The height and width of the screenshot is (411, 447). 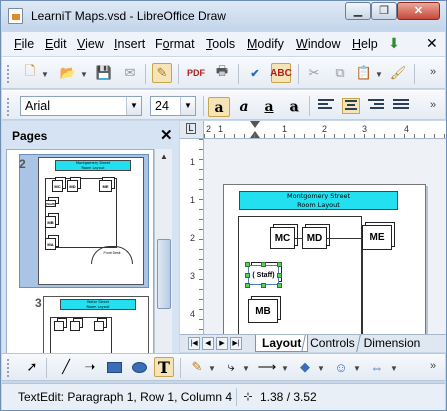 What do you see at coordinates (130, 73) in the screenshot?
I see `email-icon: ✉` at bounding box center [130, 73].